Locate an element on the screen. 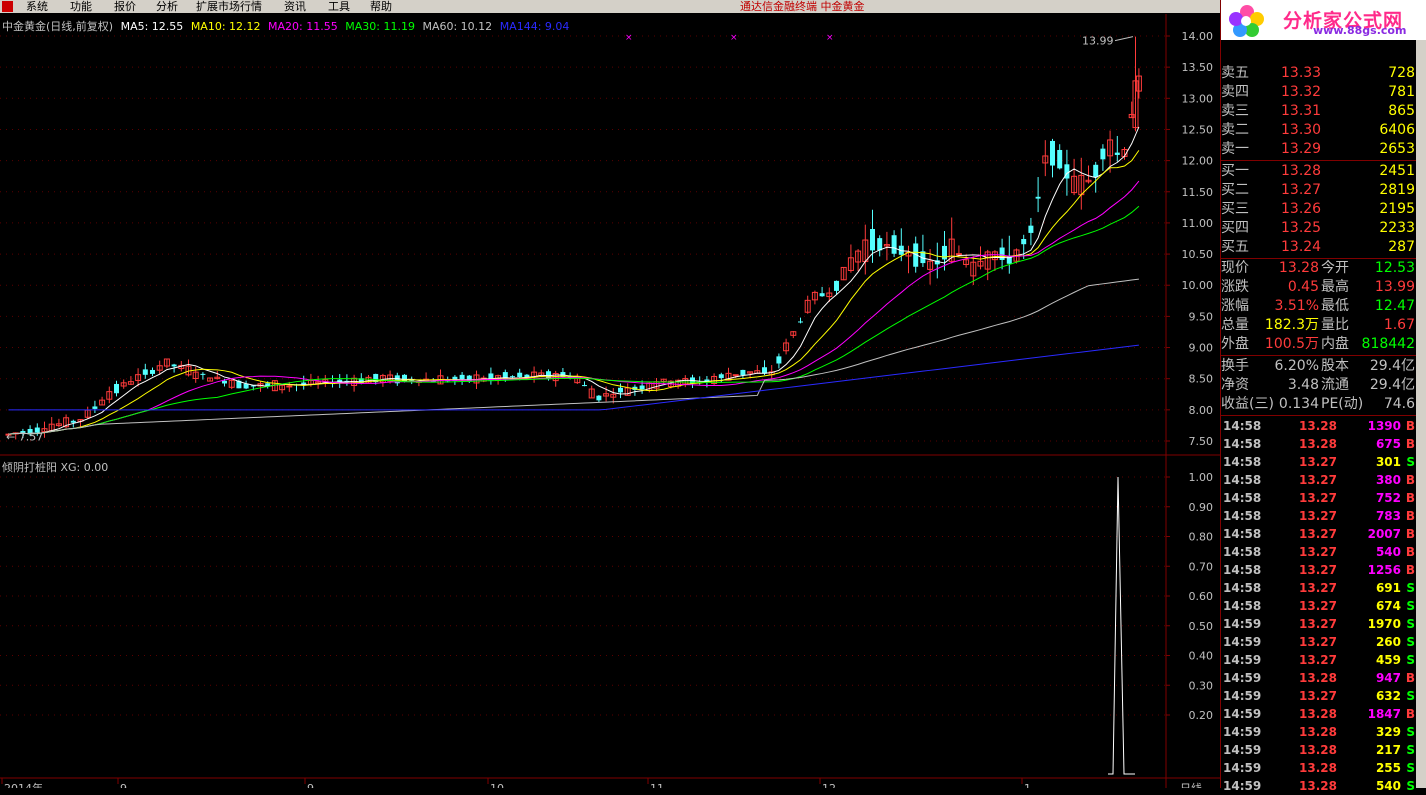  bid-price: 13.26 is located at coordinates (1301, 209).